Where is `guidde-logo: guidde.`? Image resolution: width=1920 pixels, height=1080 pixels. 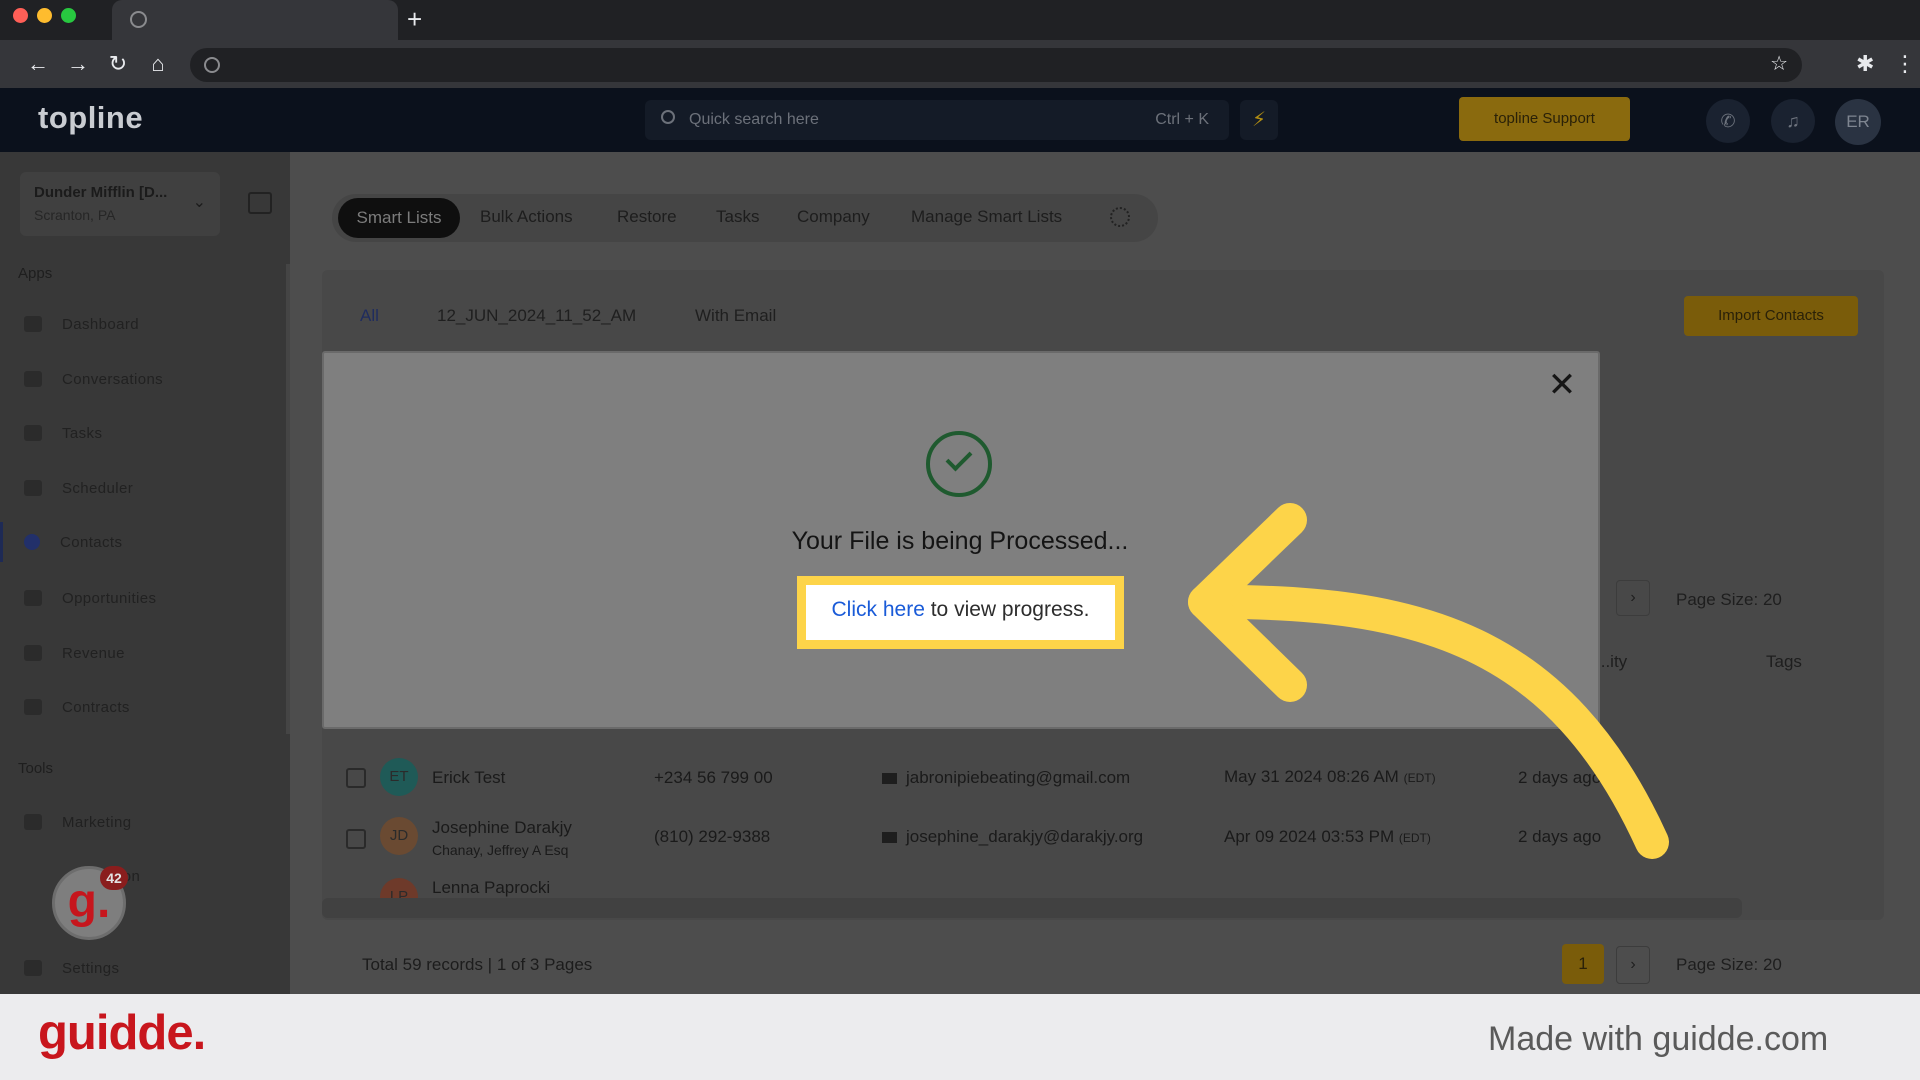
guidde-logo: guidde. is located at coordinates (122, 1033).